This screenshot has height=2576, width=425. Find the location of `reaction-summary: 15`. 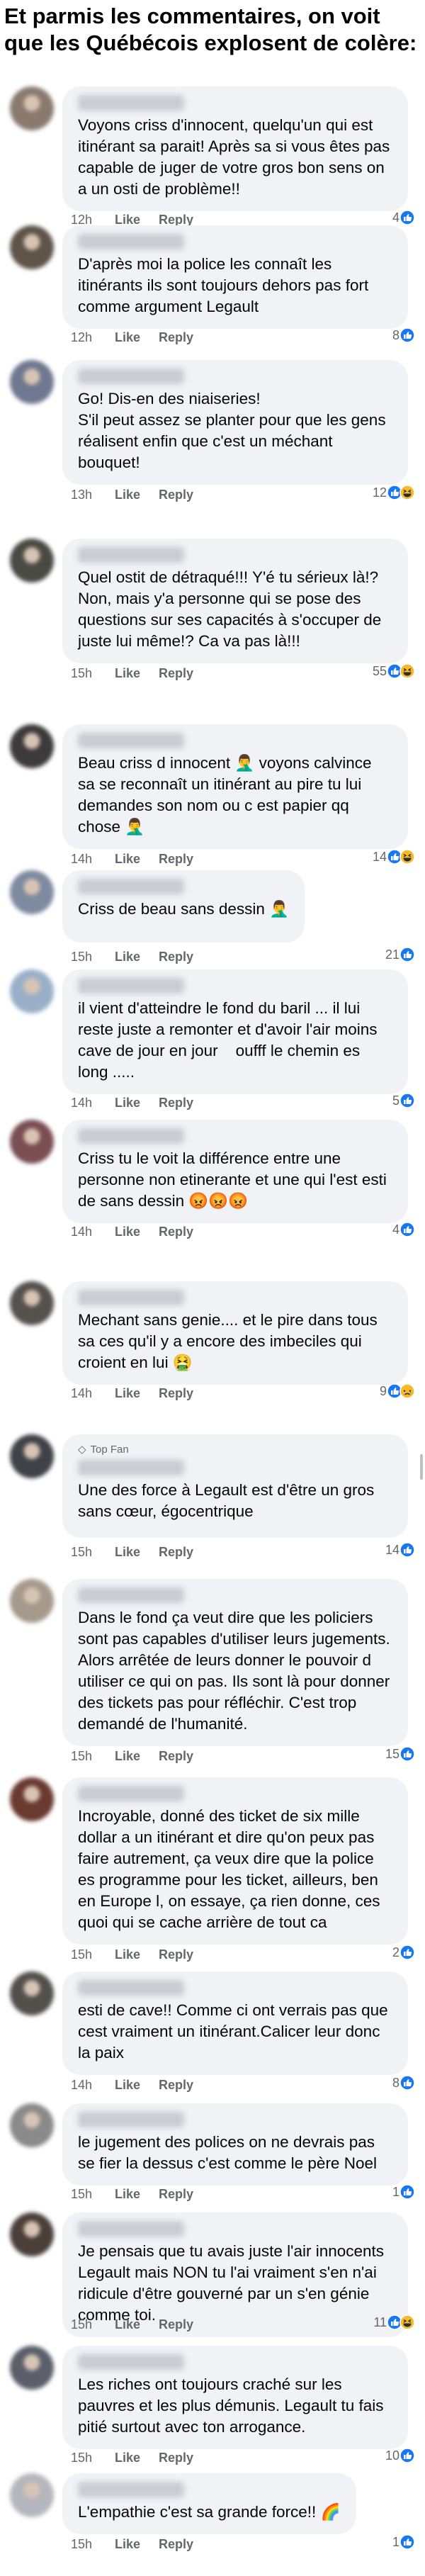

reaction-summary: 15 is located at coordinates (400, 1754).